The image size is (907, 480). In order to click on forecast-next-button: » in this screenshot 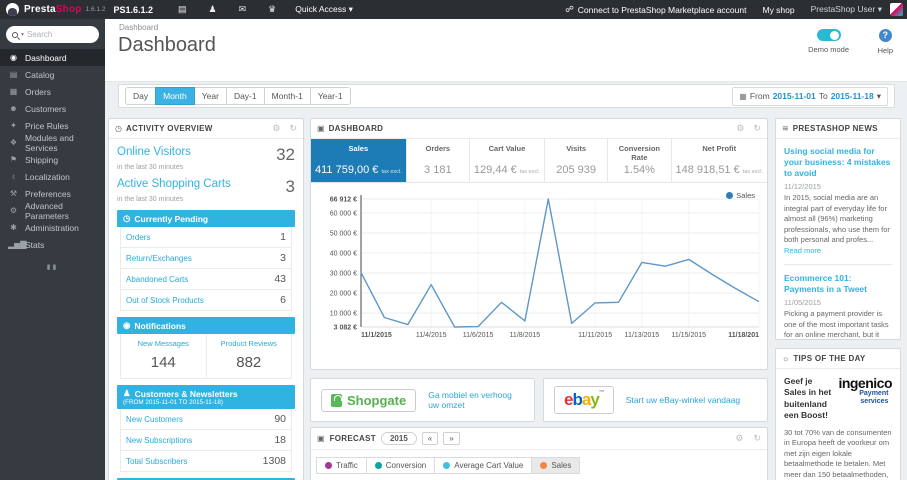, I will do `click(451, 438)`.